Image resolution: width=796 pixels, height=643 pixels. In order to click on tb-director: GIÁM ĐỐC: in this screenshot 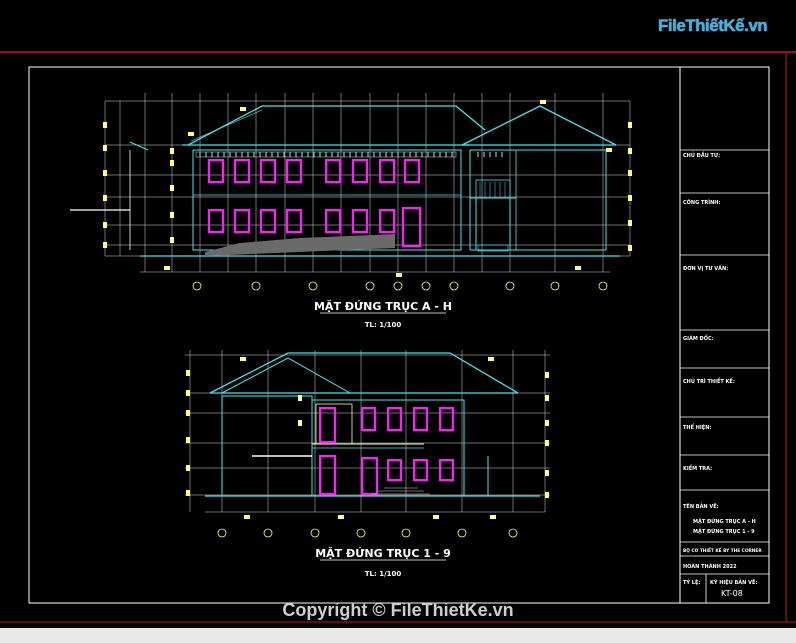, I will do `click(698, 338)`.